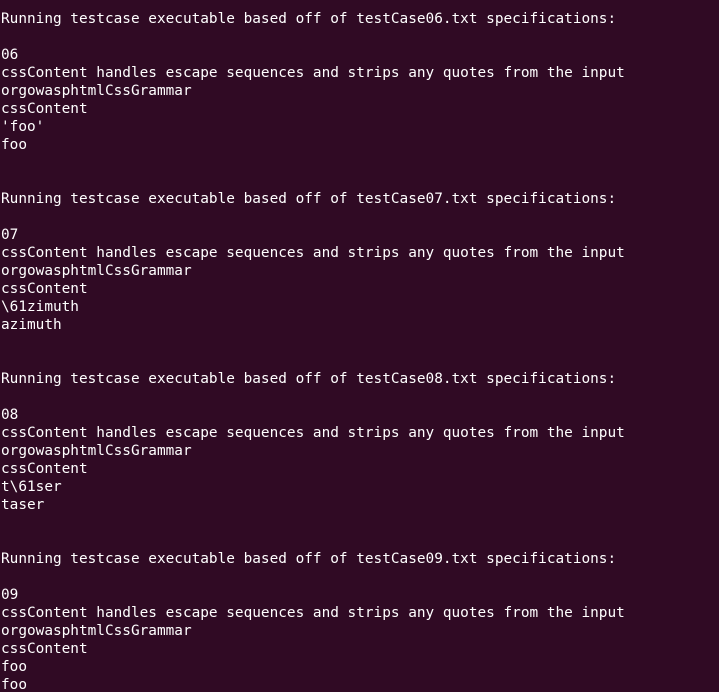 Image resolution: width=719 pixels, height=692 pixels. Describe the element at coordinates (40, 307) in the screenshot. I see `terminal-line: \61zimuth` at that location.